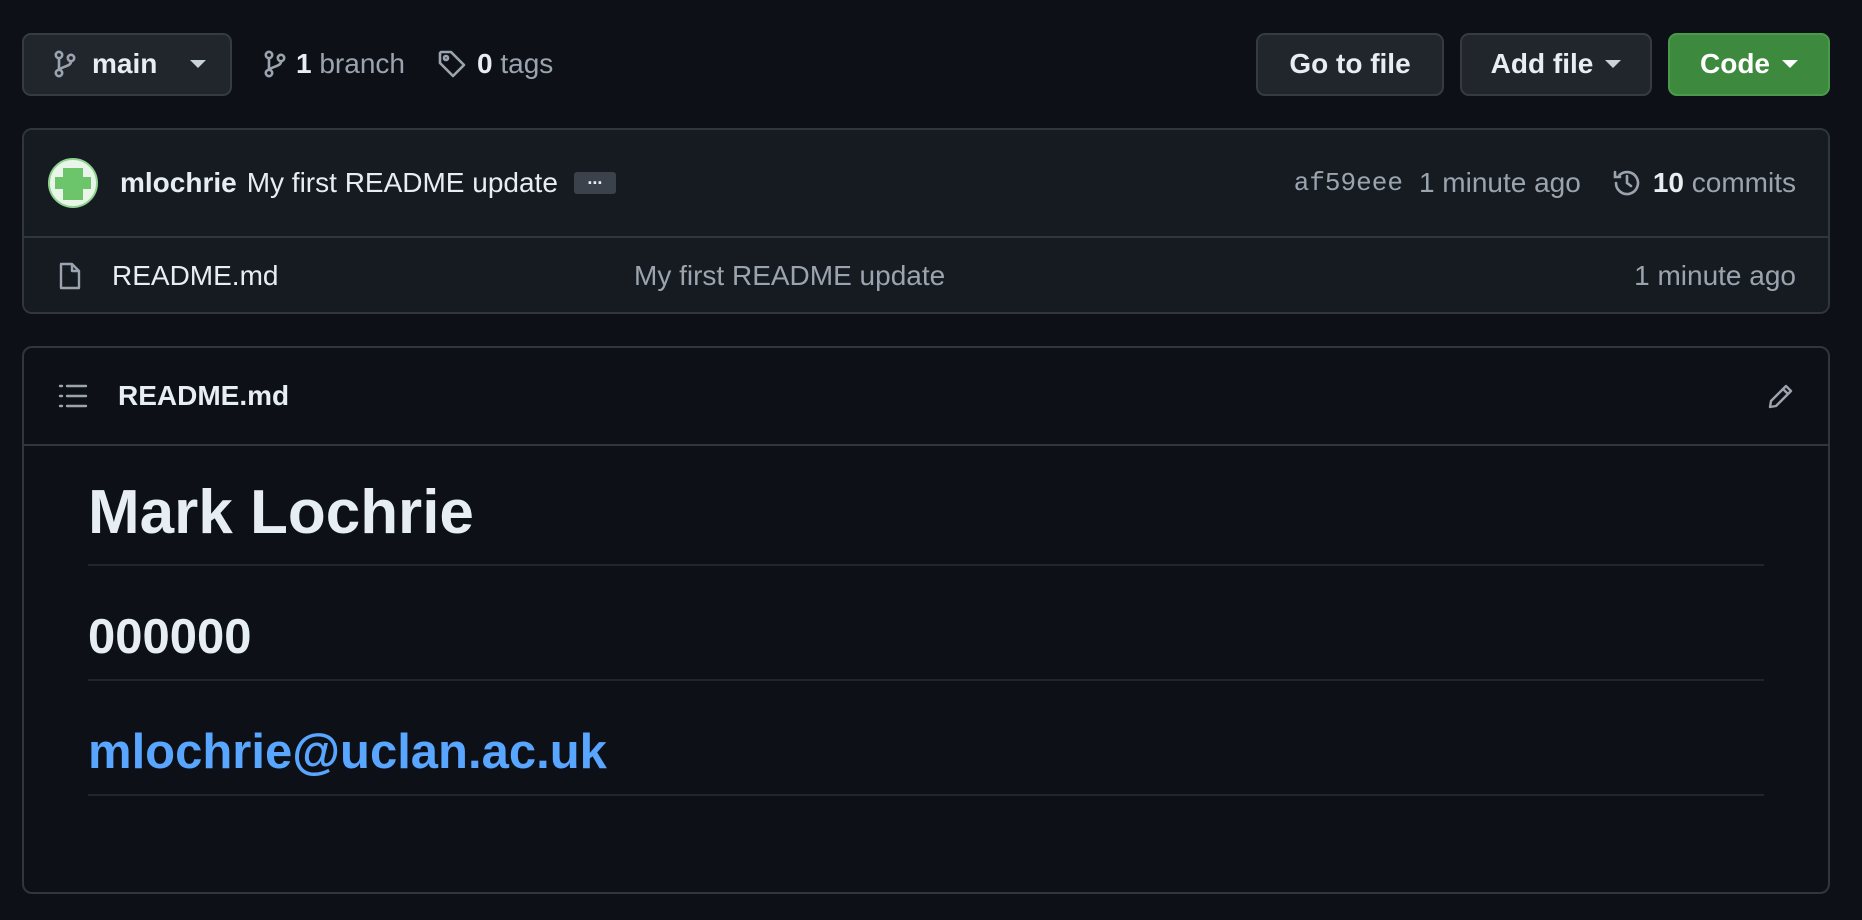  I want to click on file-icon, so click(70, 276).